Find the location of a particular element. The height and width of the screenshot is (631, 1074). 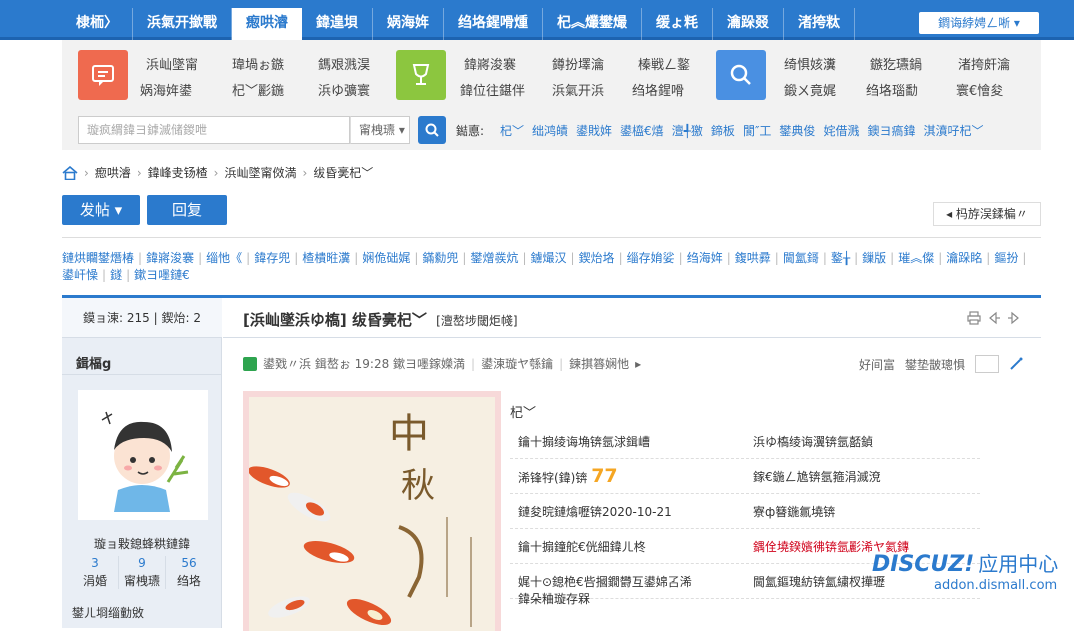

reverse-order-link: 鍊掑簭娴忚 is located at coordinates (599, 363).